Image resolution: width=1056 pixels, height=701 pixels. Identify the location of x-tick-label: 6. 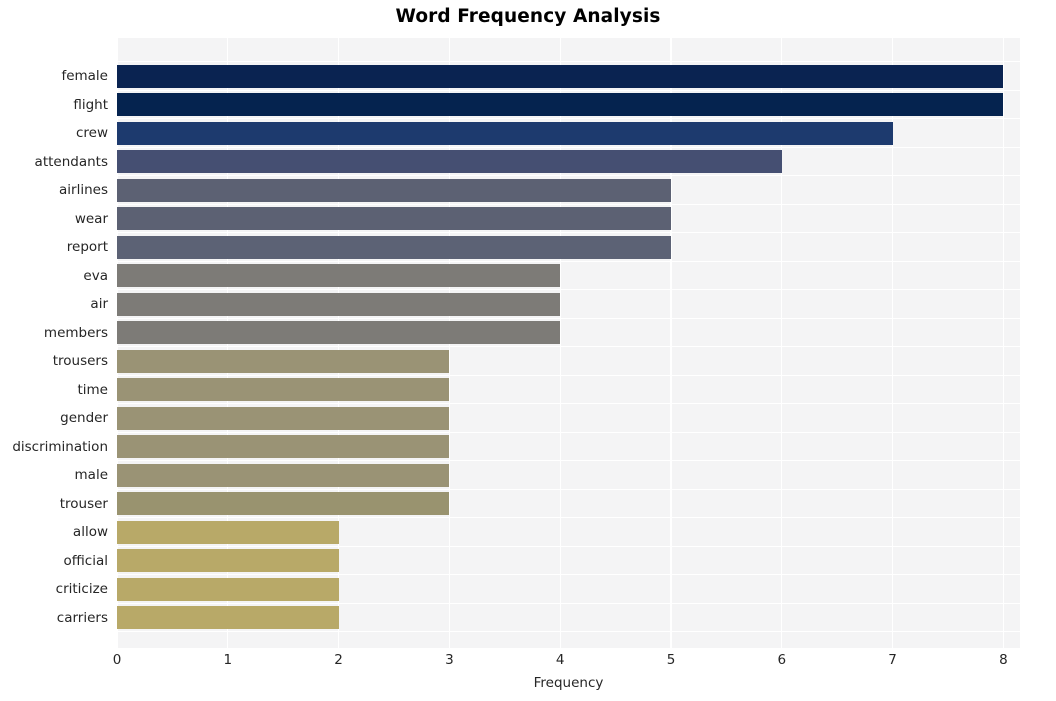
(782, 660).